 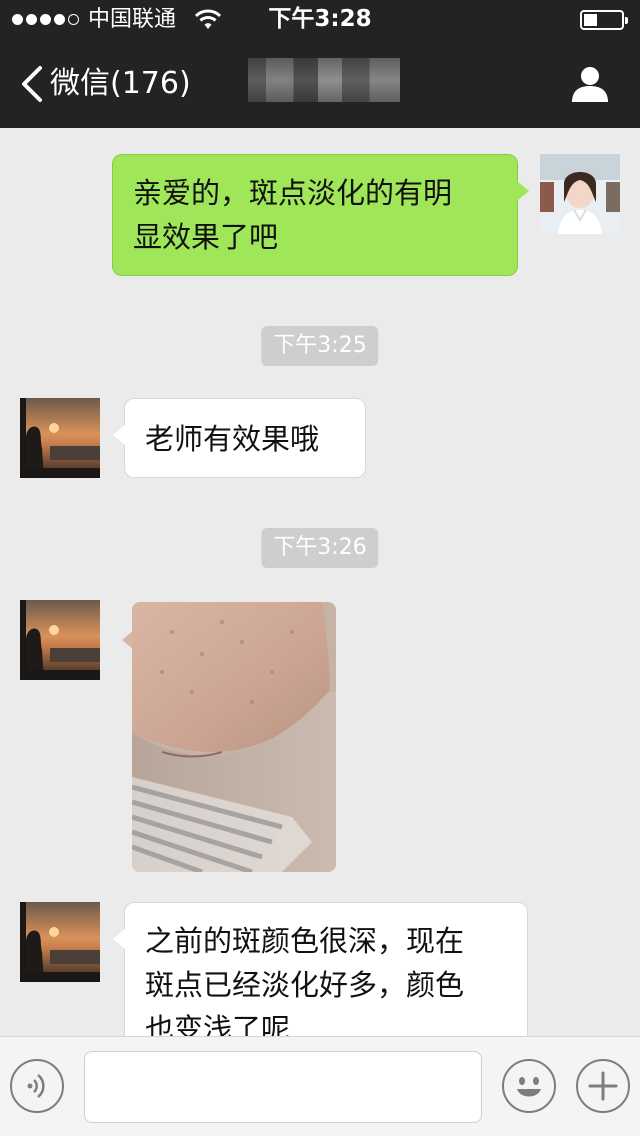 What do you see at coordinates (324, 80) in the screenshot?
I see `chat-title-redacted` at bounding box center [324, 80].